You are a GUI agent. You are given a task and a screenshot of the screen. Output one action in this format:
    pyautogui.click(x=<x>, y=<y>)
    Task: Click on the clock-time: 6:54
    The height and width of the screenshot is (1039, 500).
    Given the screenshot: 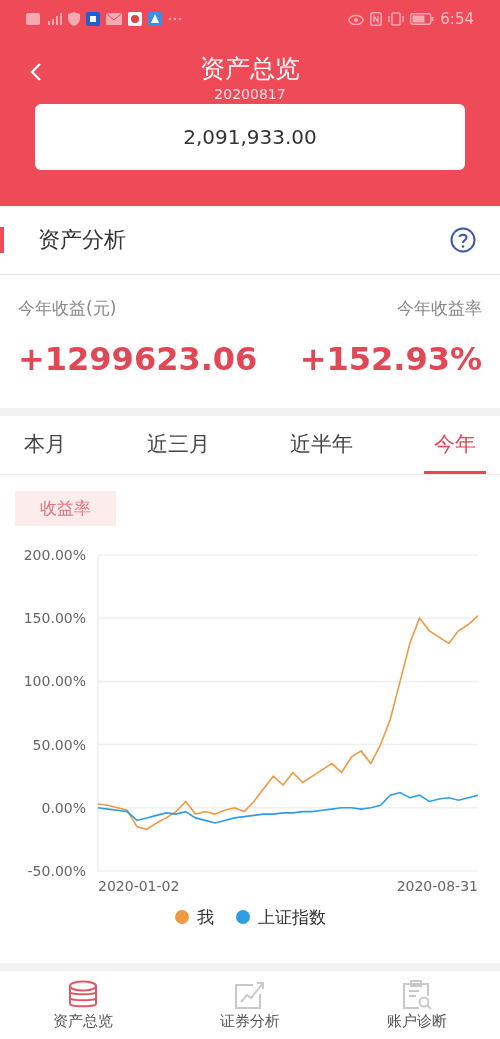 What is the action you would take?
    pyautogui.click(x=457, y=19)
    